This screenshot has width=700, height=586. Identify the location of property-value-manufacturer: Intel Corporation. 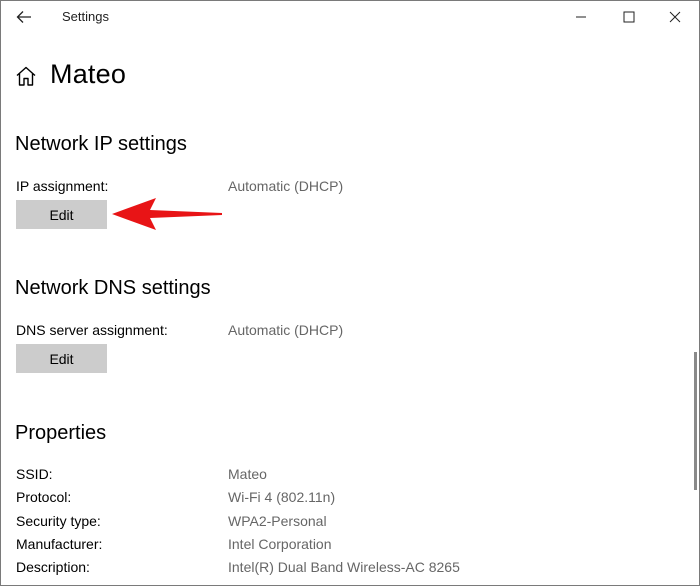
(280, 544).